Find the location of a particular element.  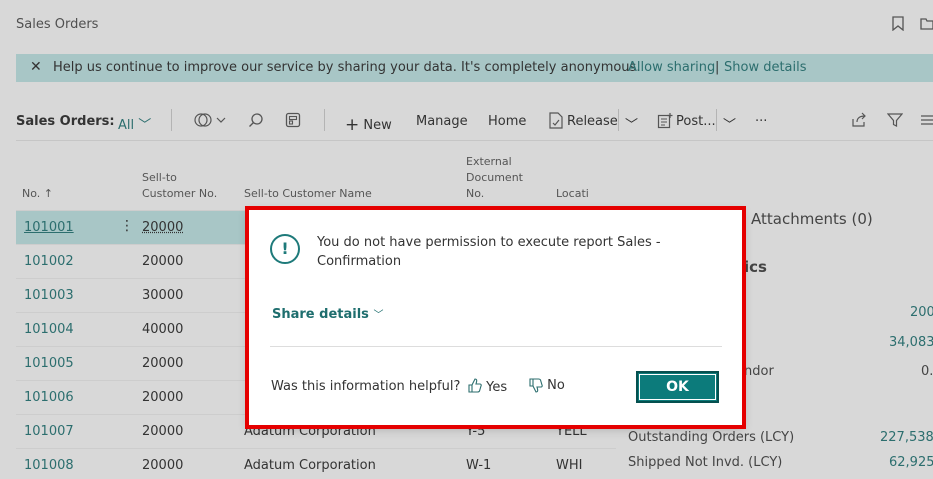

thumbs-up-icon is located at coordinates (475, 385).